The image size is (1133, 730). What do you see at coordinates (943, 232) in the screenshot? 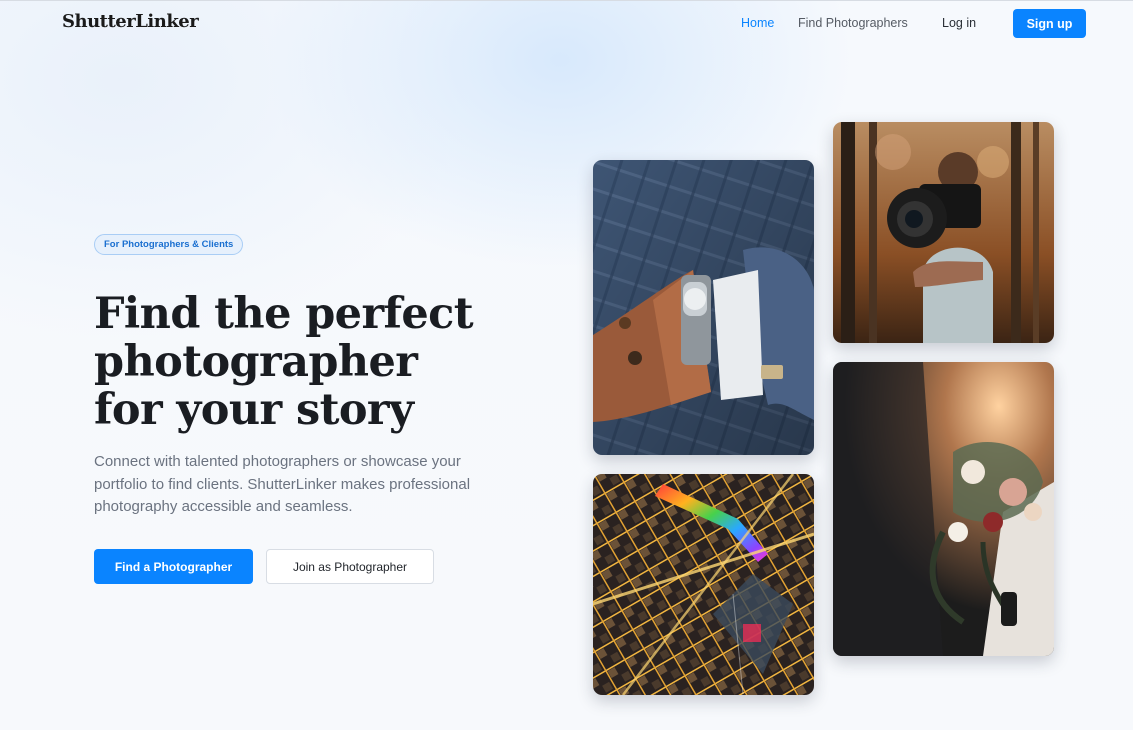
I see `photo-camera-toss` at bounding box center [943, 232].